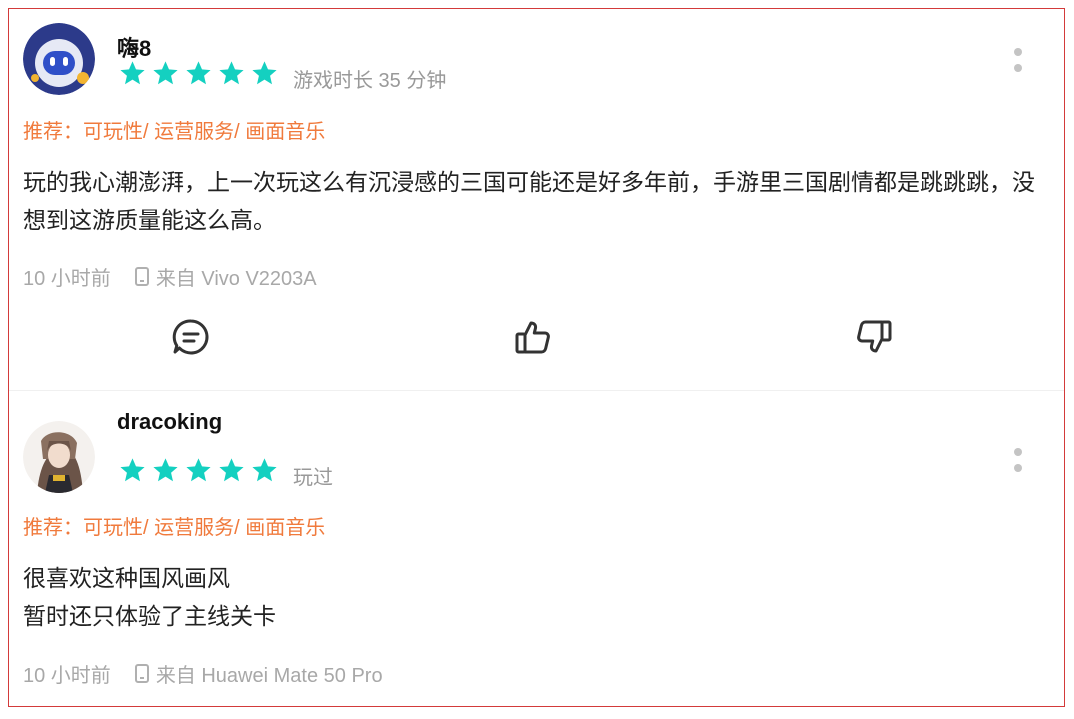 The width and height of the screenshot is (1074, 719). I want to click on review-footer: 10 小时前 来自 Huawei Mate 50 Pro, so click(203, 673).